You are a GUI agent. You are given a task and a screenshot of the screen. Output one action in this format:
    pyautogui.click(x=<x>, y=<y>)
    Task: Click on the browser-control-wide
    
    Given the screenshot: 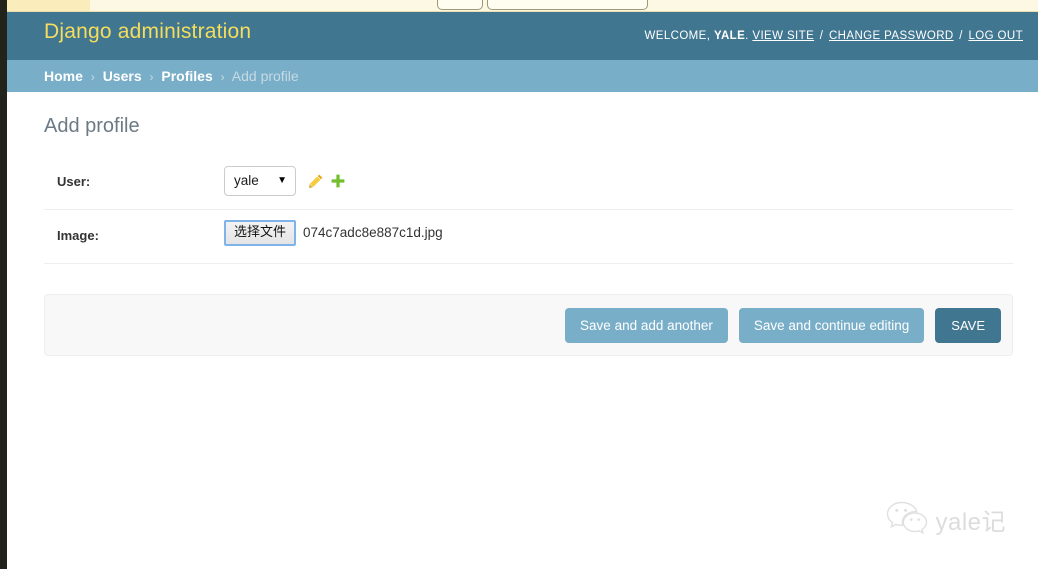 What is the action you would take?
    pyautogui.click(x=567, y=5)
    